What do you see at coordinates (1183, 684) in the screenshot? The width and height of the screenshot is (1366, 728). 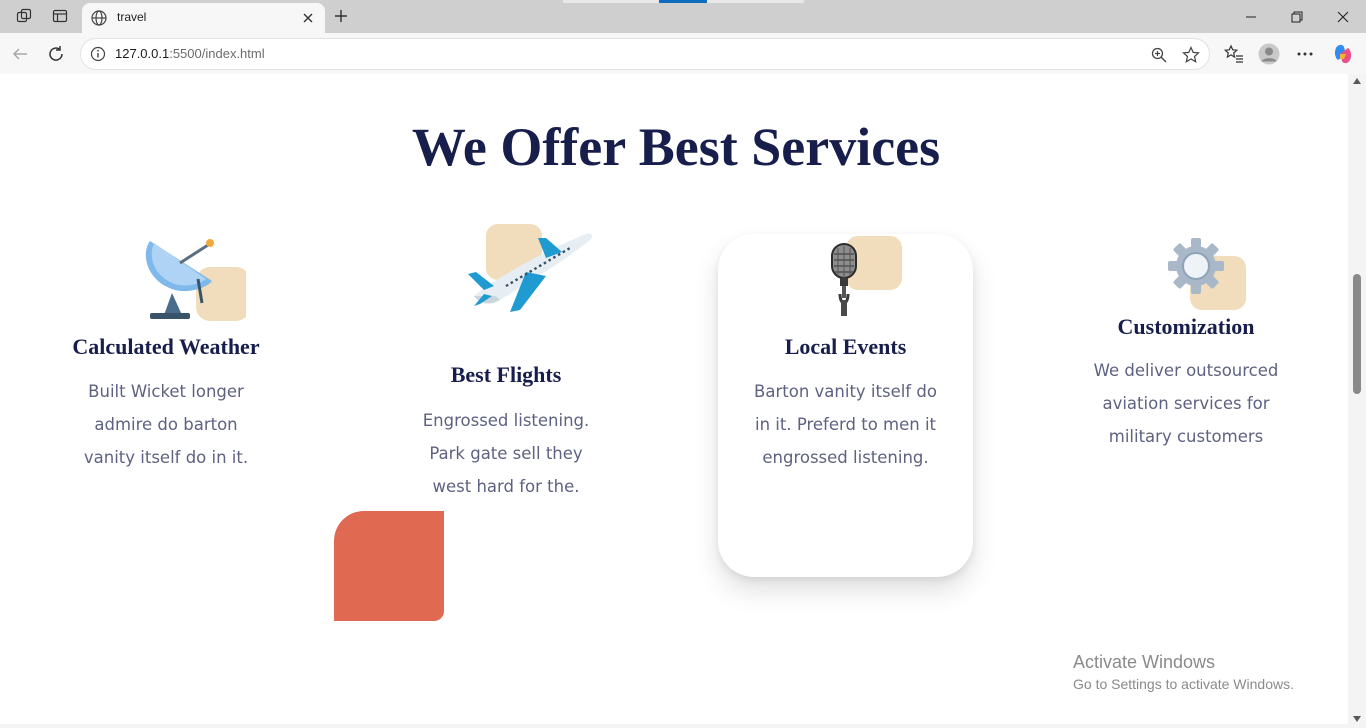 I see `activate-subtitle: Go to Settings to activate Windows.` at bounding box center [1183, 684].